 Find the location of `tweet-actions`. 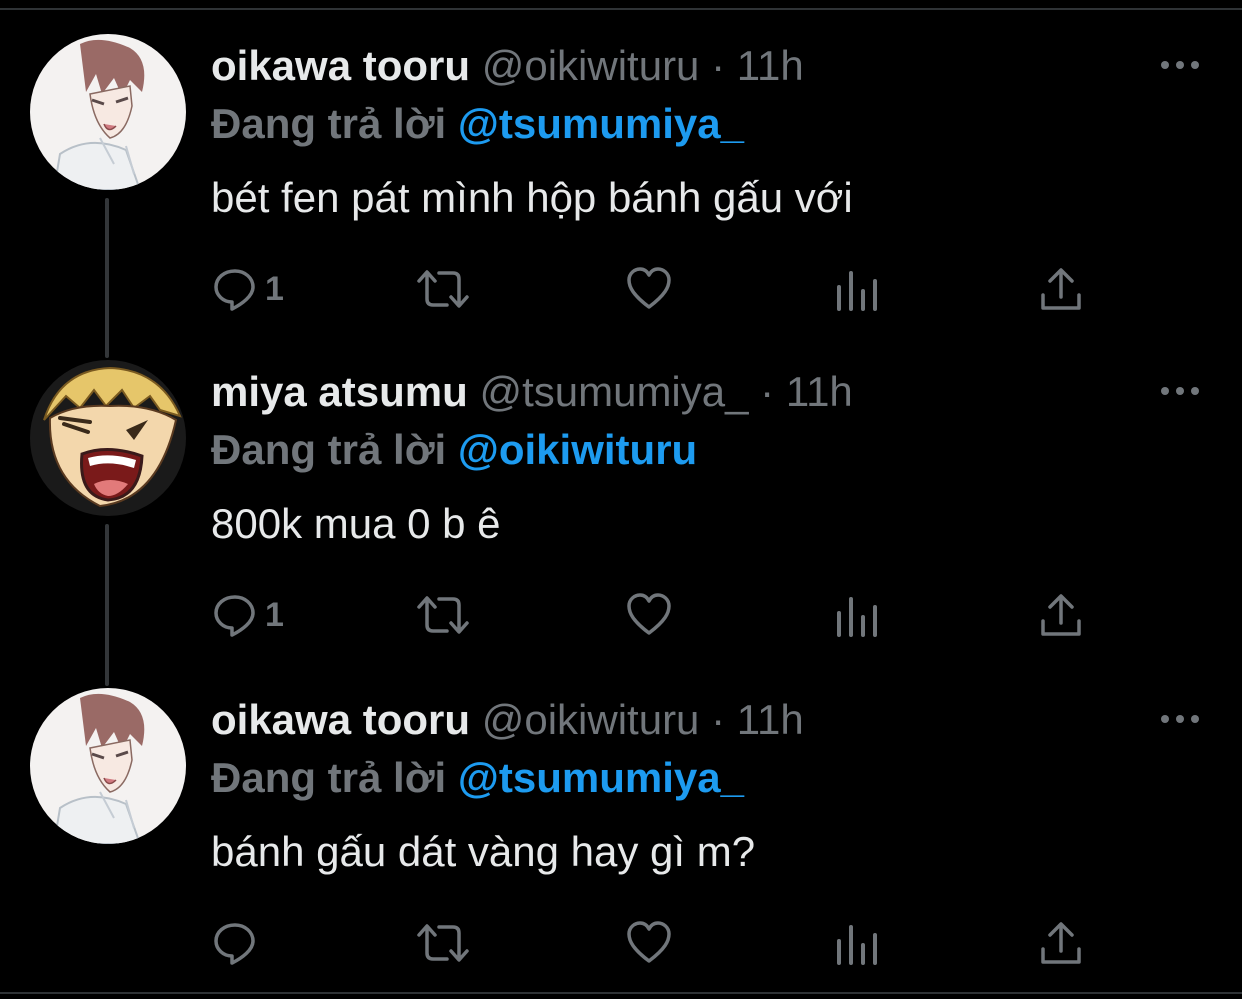

tweet-actions is located at coordinates (651, 943).